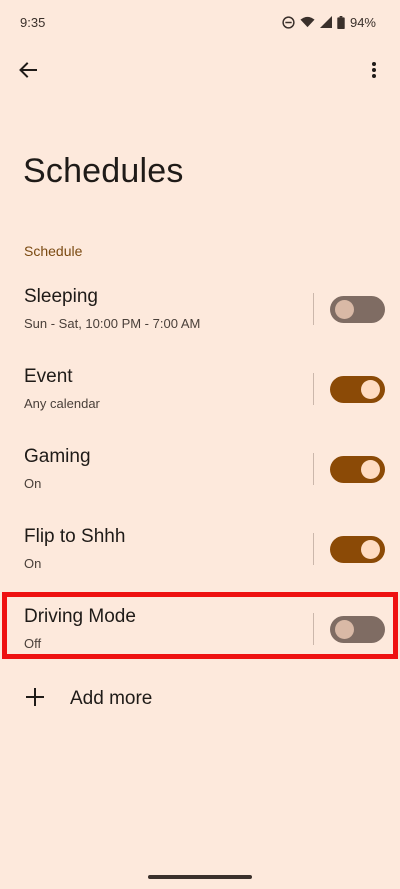  What do you see at coordinates (362, 22) in the screenshot?
I see `battery-level: 94%` at bounding box center [362, 22].